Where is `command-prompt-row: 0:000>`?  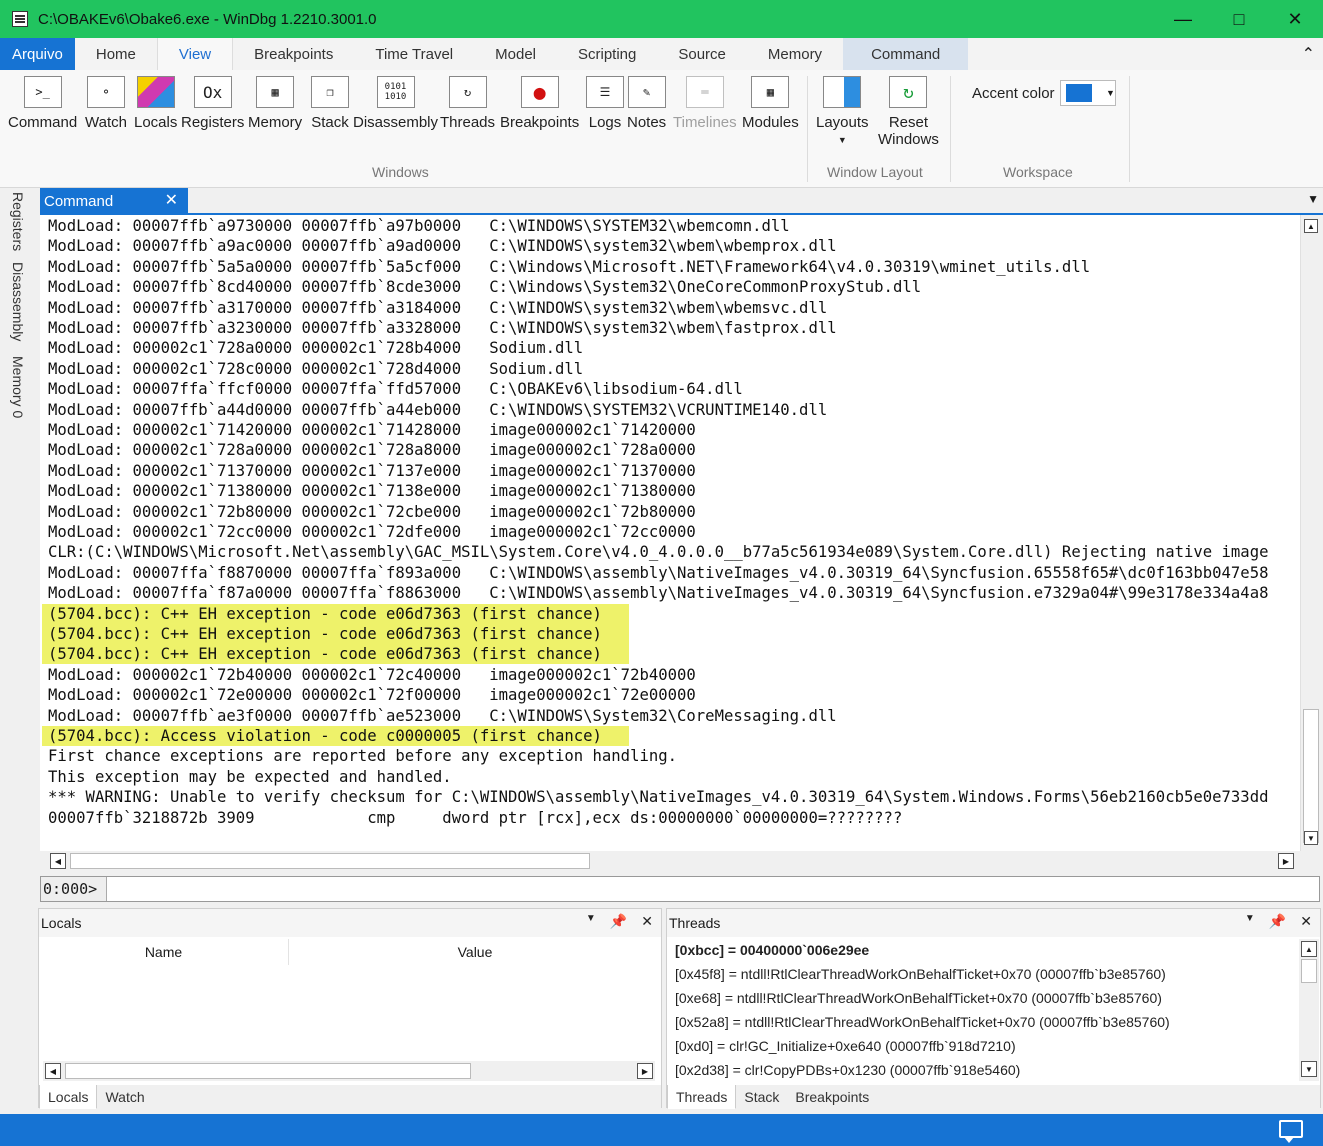 command-prompt-row: 0:000> is located at coordinates (680, 889).